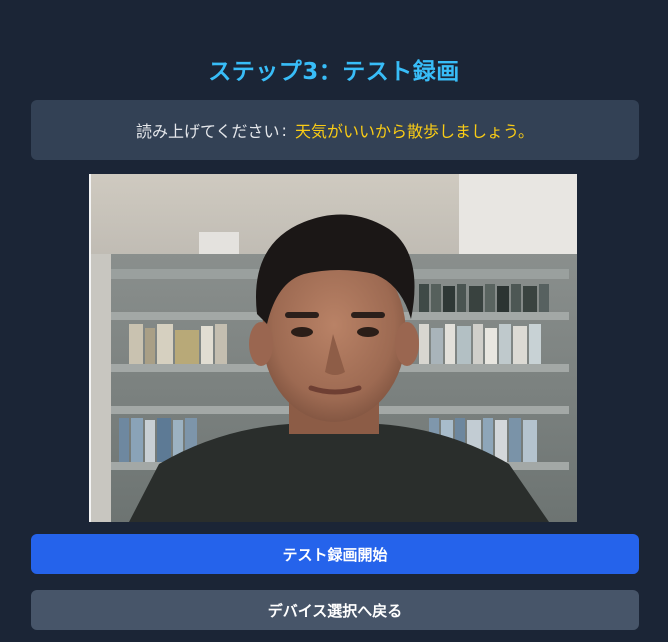  Describe the element at coordinates (335, 610) in the screenshot. I see `back-to-device-select-button: デバイス選択へ戻る` at that location.